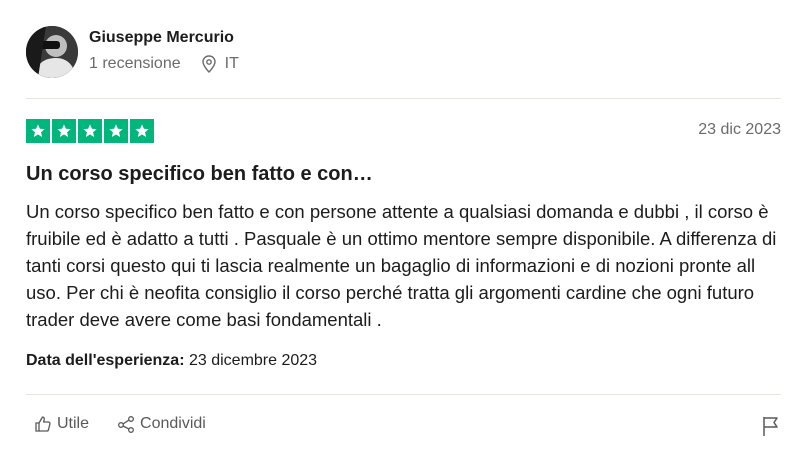 Image resolution: width=807 pixels, height=454 pixels. I want to click on share-icon, so click(126, 424).